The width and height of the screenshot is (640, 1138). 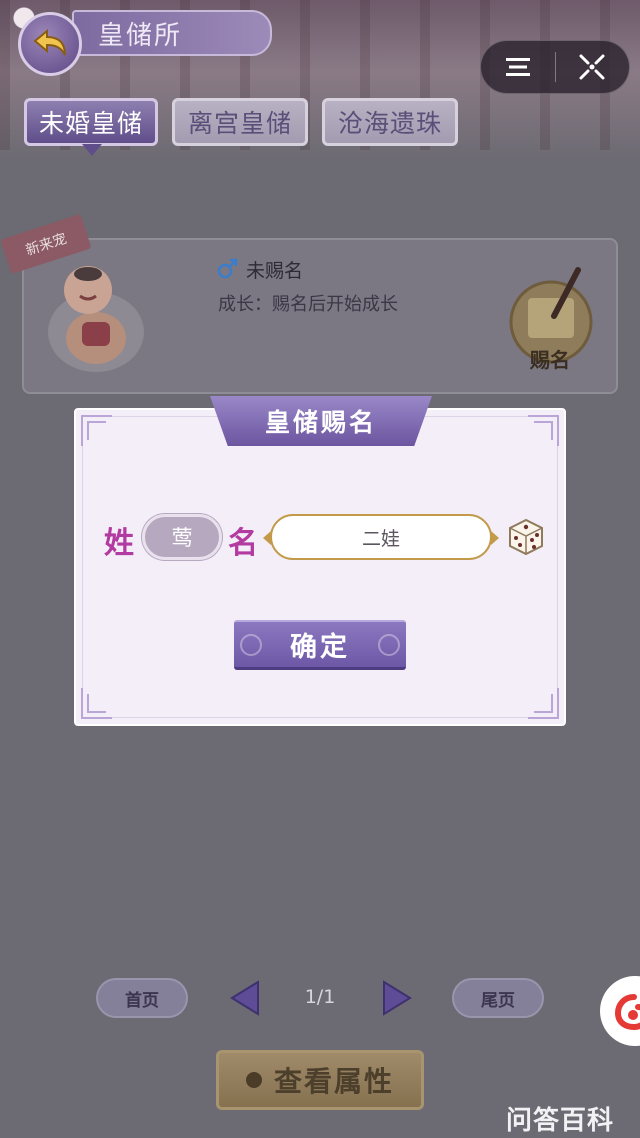 What do you see at coordinates (140, 35) in the screenshot?
I see `page-title: 皇储所` at bounding box center [140, 35].